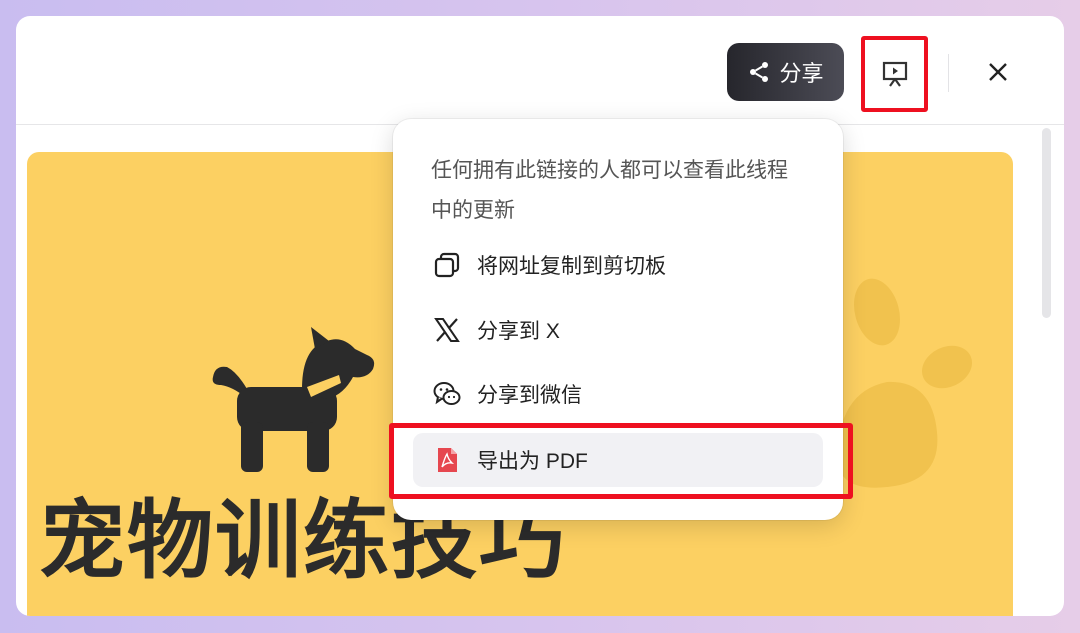 This screenshot has height=633, width=1080. I want to click on toolbar-divider, so click(948, 73).